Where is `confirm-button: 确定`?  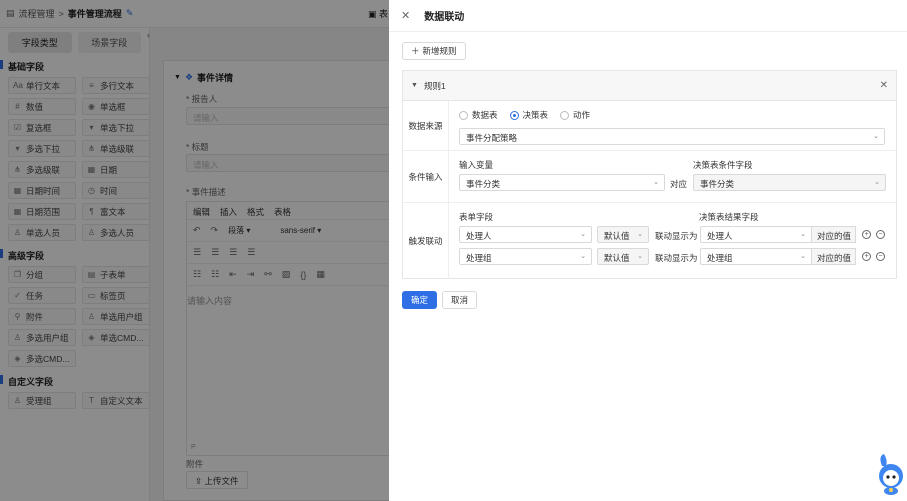 confirm-button: 确定 is located at coordinates (419, 300).